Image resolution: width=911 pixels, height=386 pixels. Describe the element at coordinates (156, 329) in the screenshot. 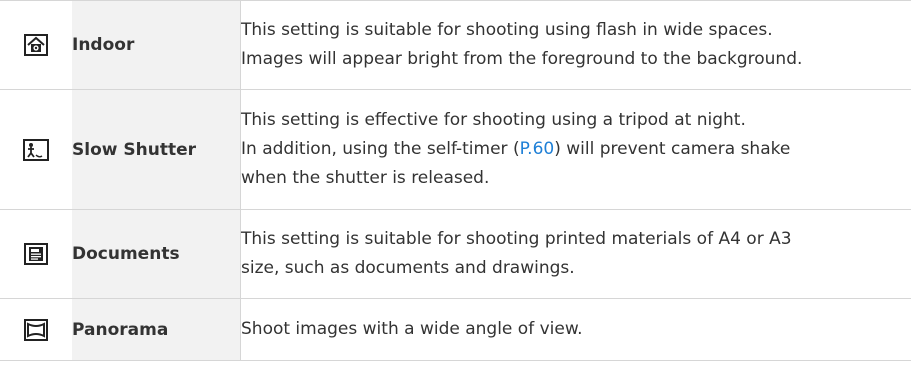

I see `mode-name-panorama: Panorama` at that location.